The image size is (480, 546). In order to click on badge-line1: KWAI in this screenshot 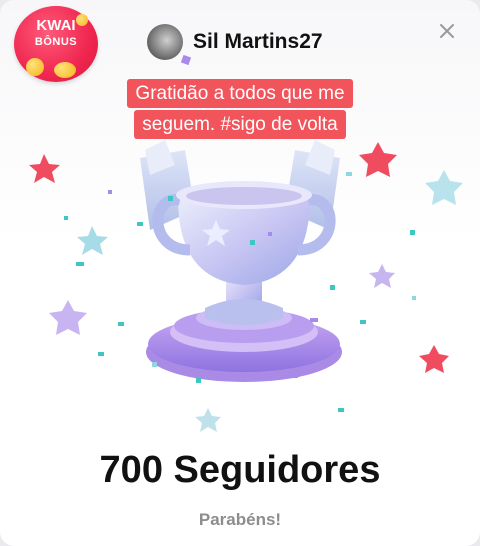, I will do `click(56, 25)`.